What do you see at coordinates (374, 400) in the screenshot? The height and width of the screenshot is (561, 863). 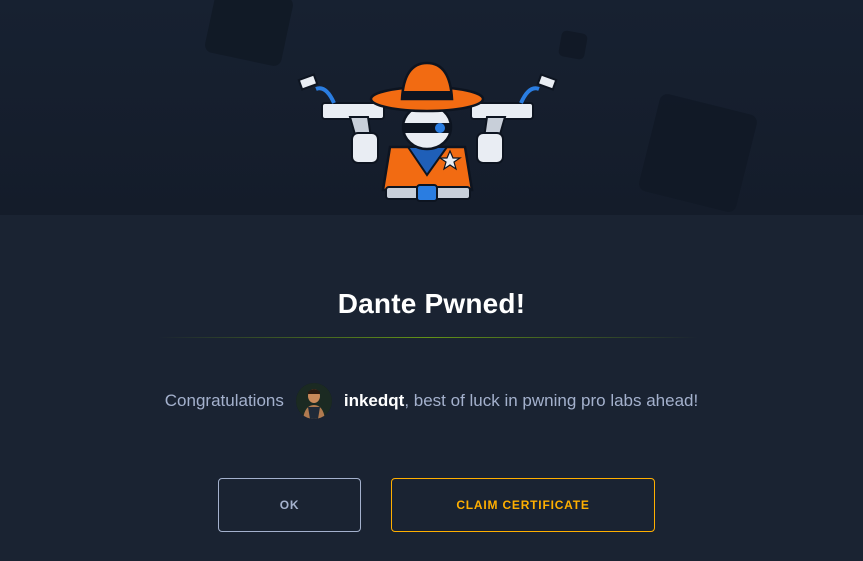 I see `username: inkedqt` at bounding box center [374, 400].